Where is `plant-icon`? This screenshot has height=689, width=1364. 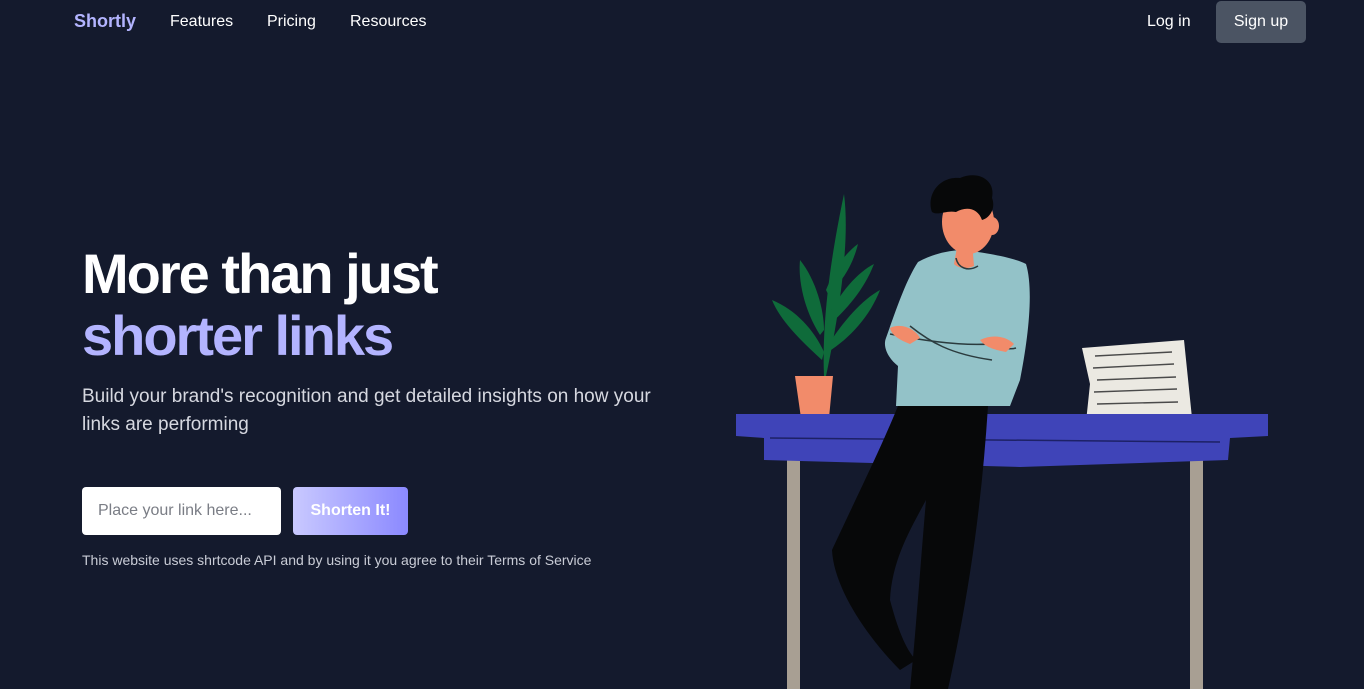 plant-icon is located at coordinates (826, 285).